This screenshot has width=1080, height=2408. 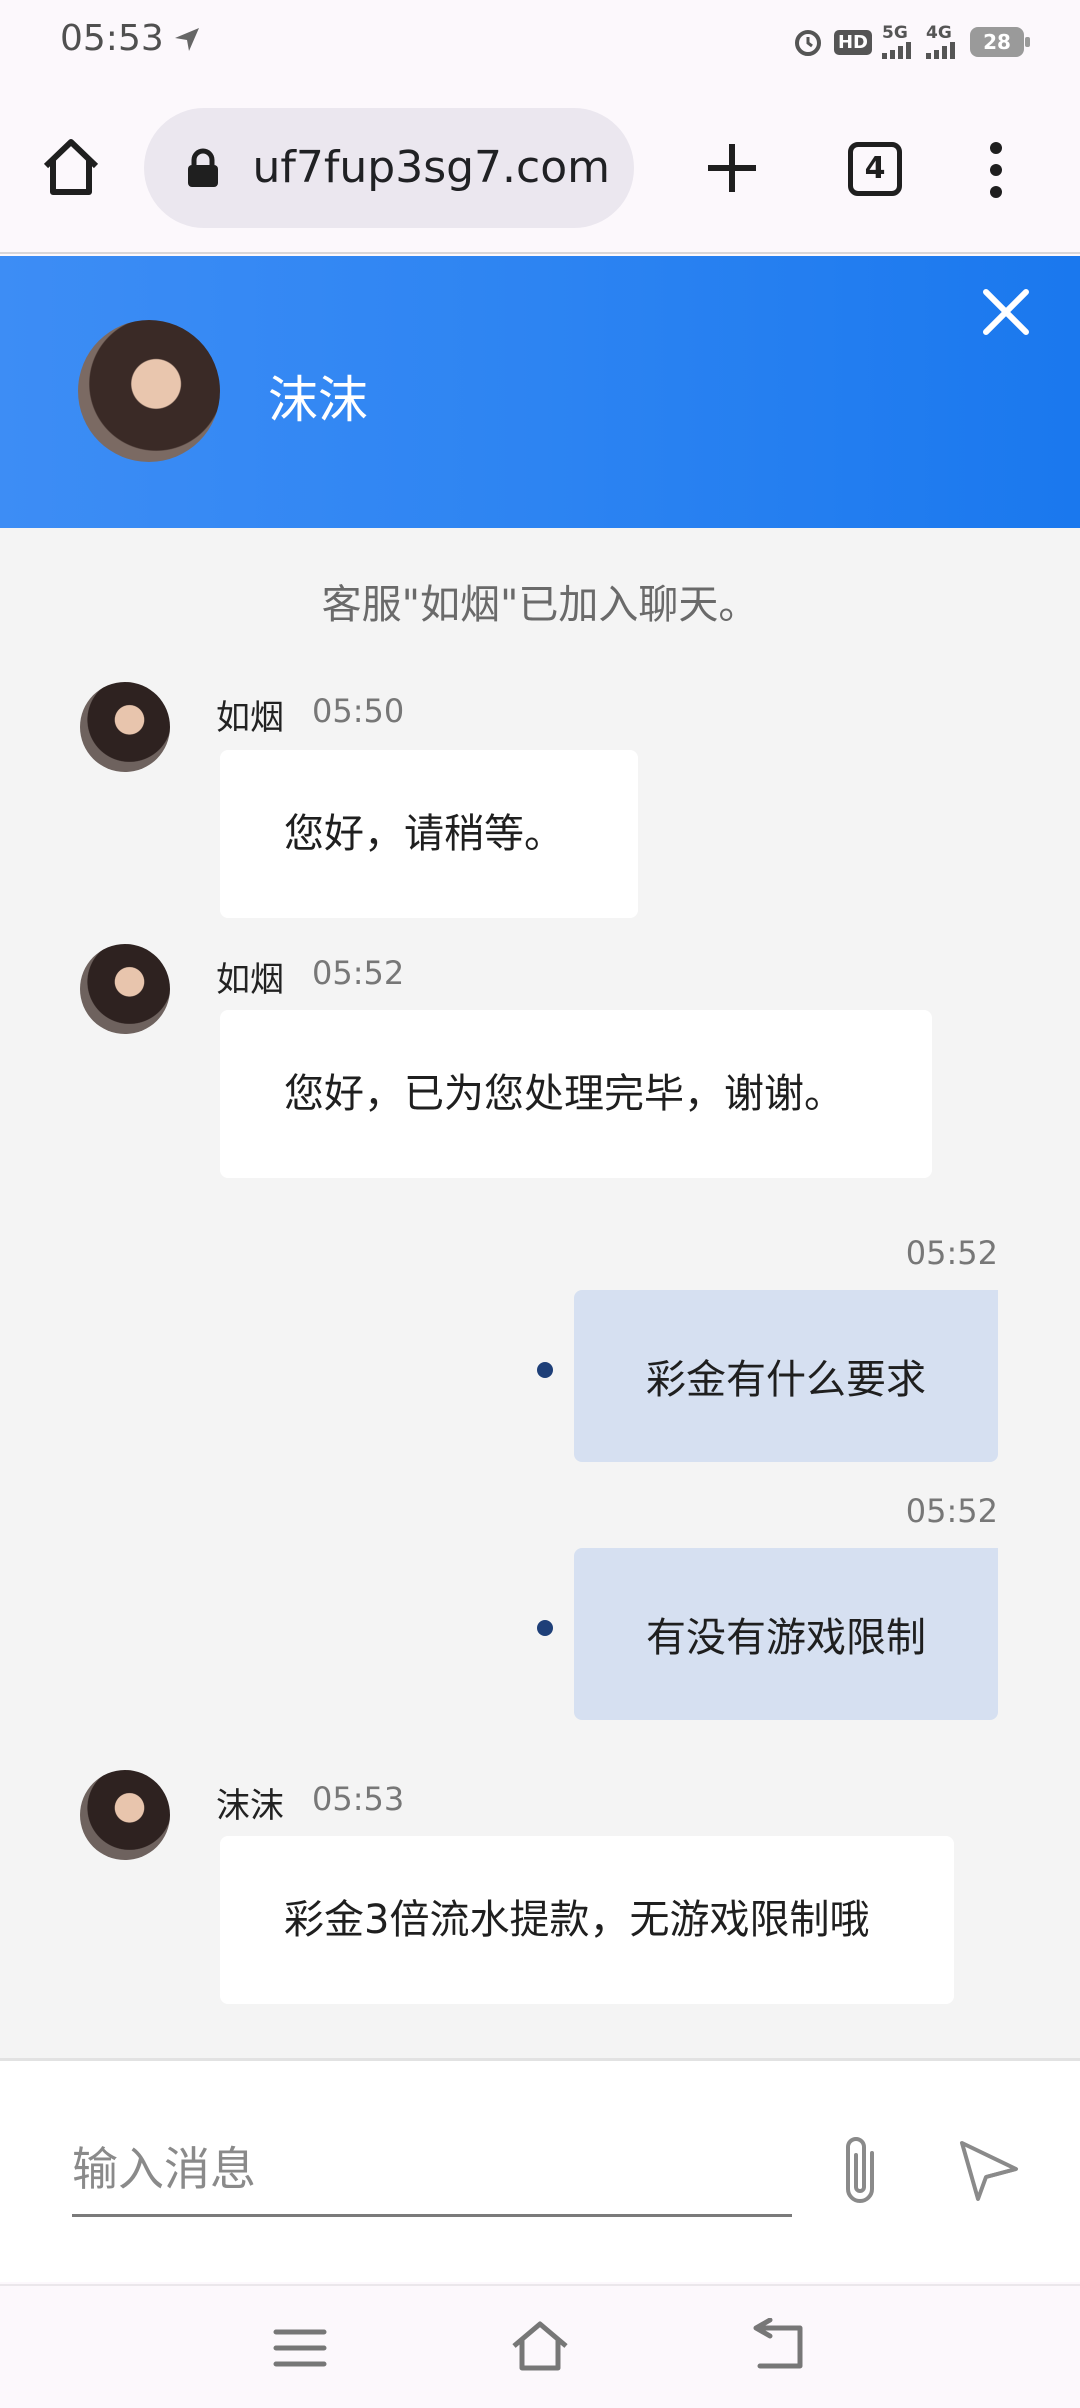 I want to click on message-composer, so click(x=540, y=2170).